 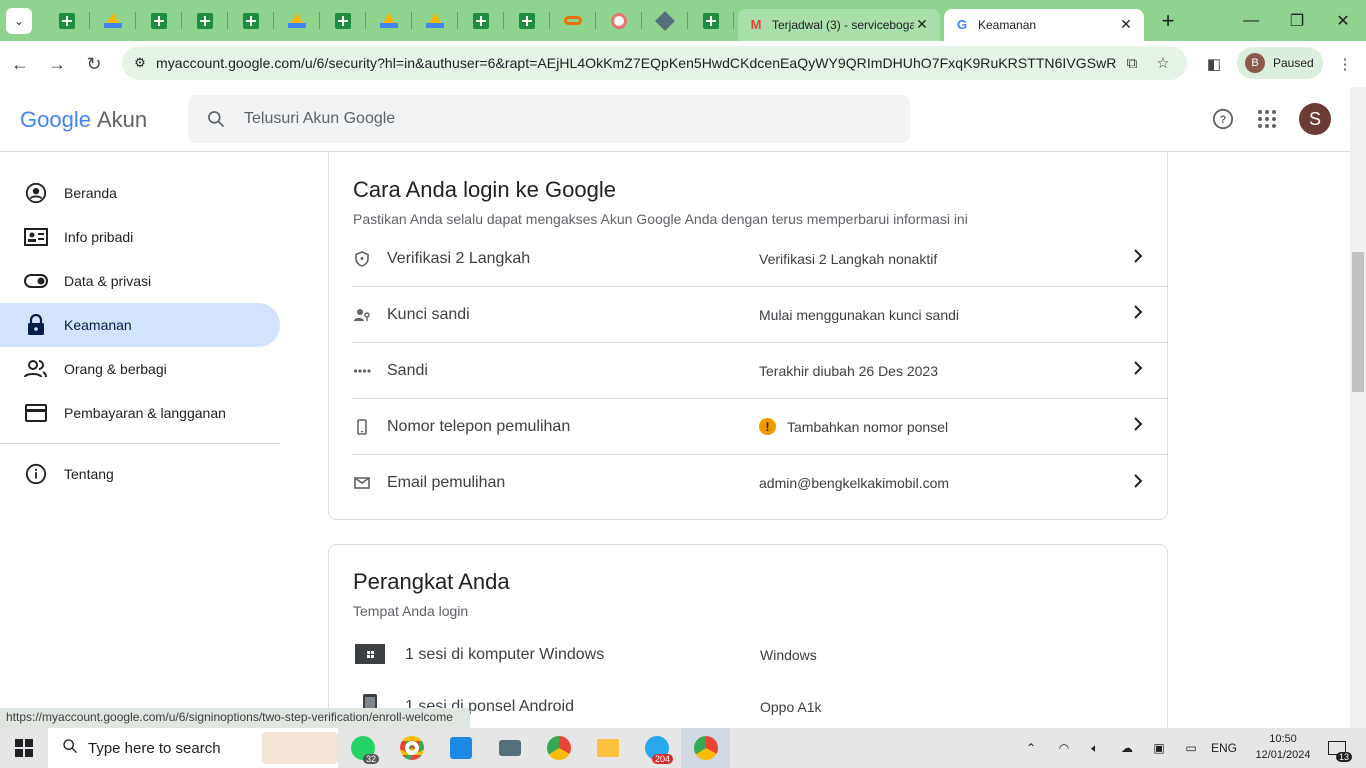 I want to click on info-icon, so click(x=36, y=474).